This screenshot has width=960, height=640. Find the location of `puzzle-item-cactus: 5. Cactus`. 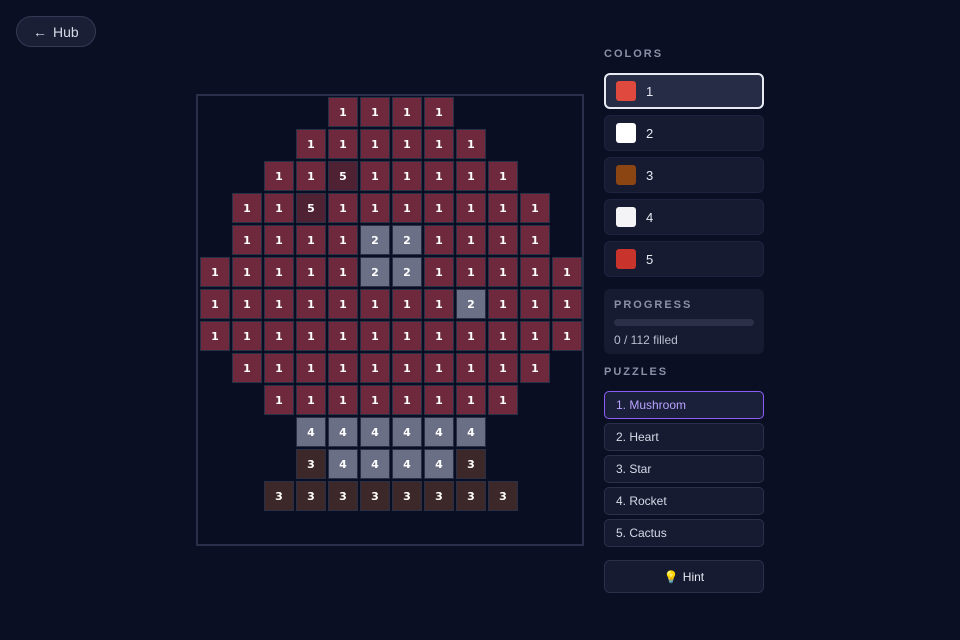

puzzle-item-cactus: 5. Cactus is located at coordinates (684, 533).